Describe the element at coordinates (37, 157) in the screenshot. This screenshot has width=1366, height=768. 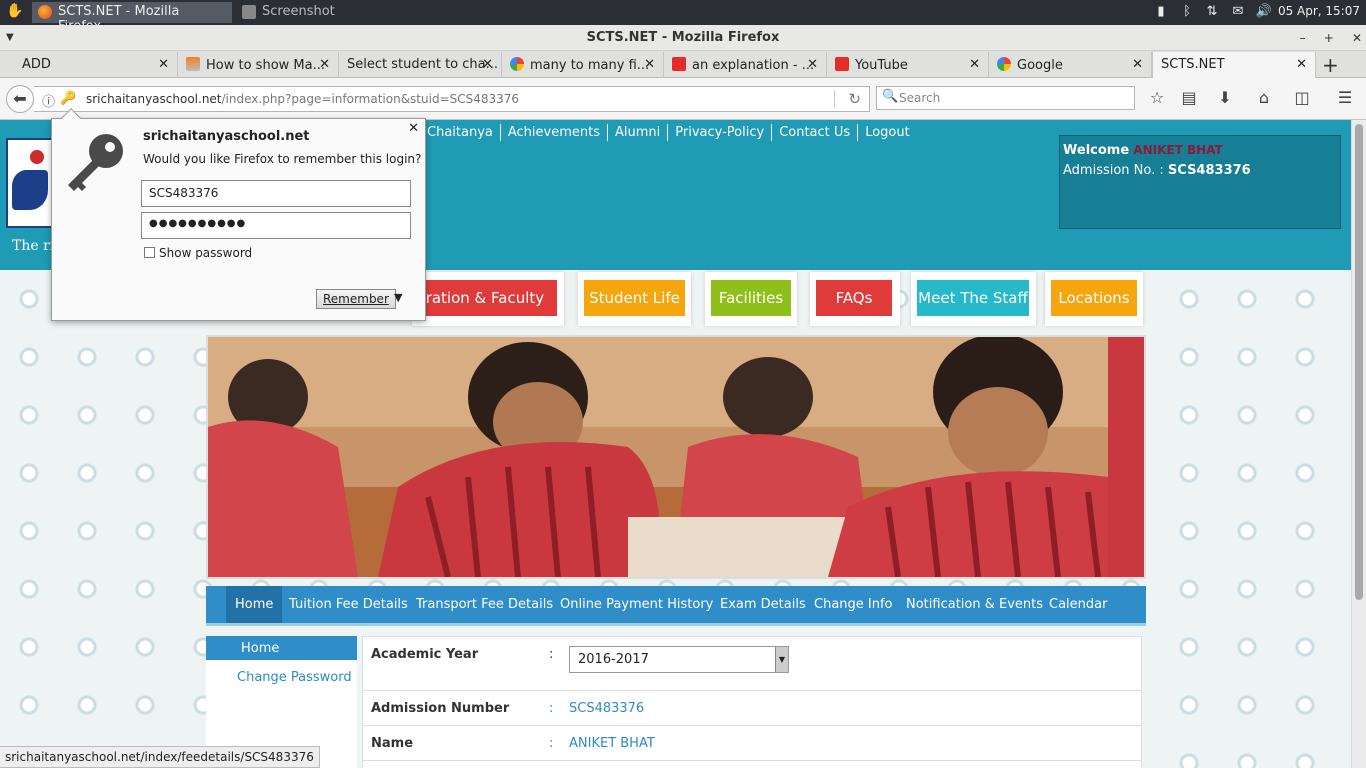
I see `logo-dot` at that location.